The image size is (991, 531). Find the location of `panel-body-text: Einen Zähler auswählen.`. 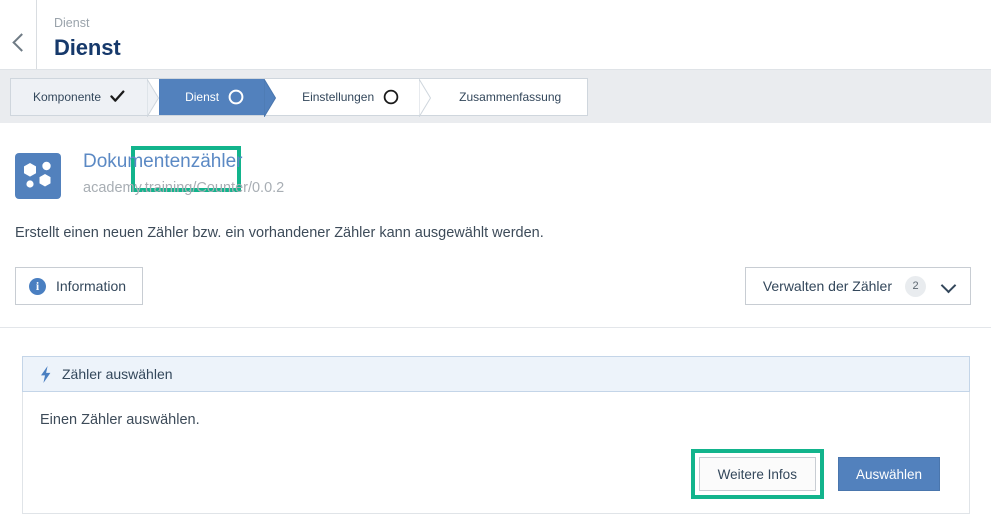

panel-body-text: Einen Zähler auswählen. is located at coordinates (120, 420).